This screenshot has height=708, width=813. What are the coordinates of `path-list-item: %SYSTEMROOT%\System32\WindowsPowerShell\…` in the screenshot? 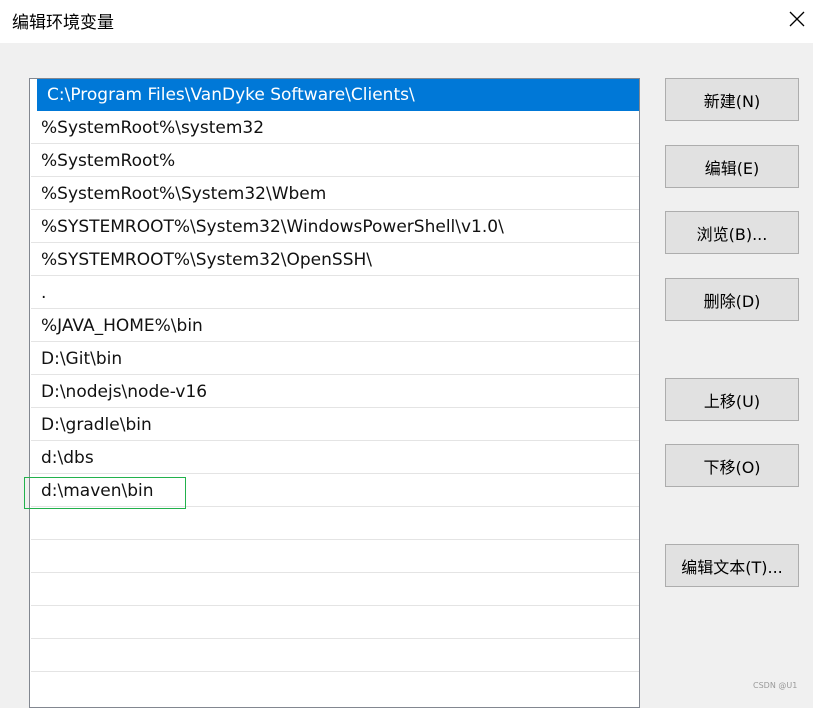 It's located at (335, 227).